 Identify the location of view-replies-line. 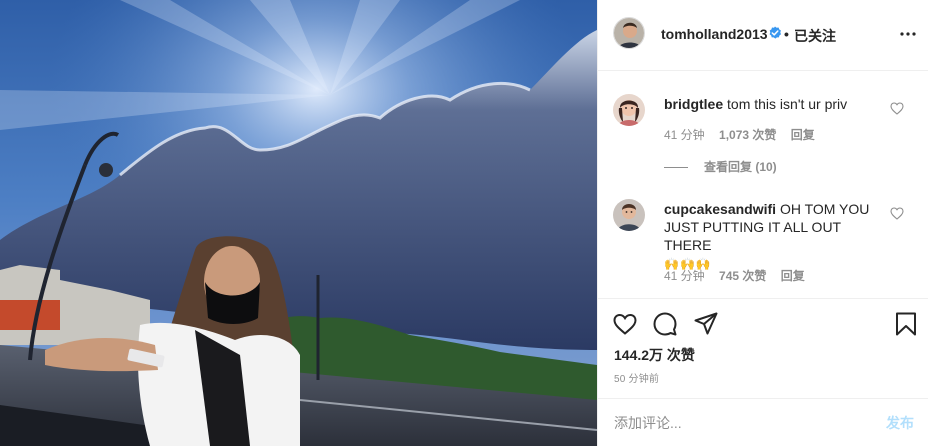
(676, 168).